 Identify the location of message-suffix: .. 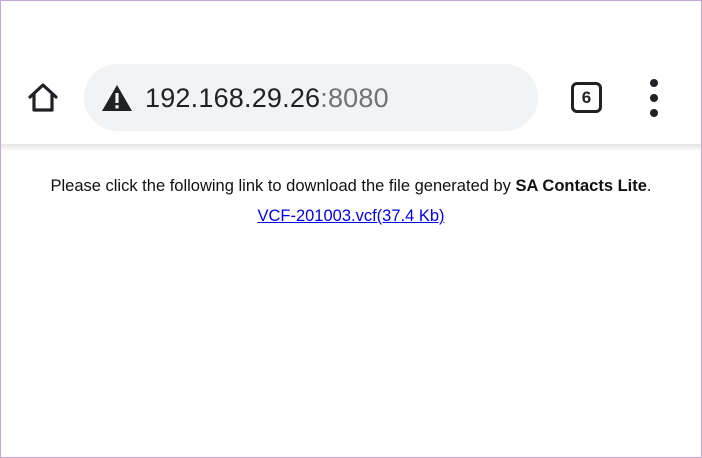
(649, 186).